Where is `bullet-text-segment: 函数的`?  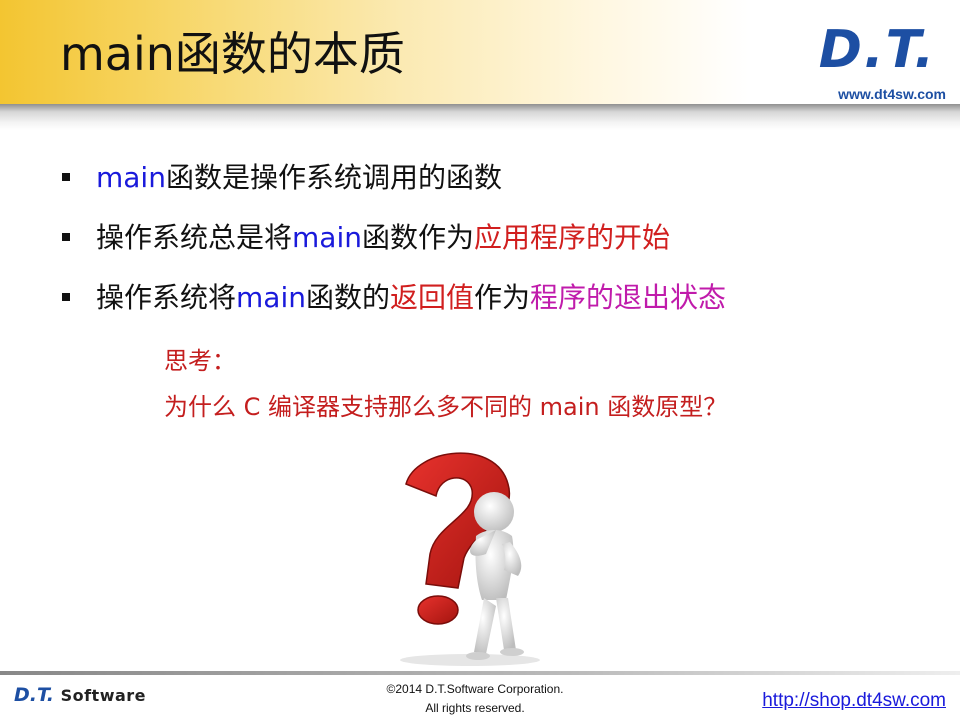
bullet-text-segment: 函数的 is located at coordinates (347, 297).